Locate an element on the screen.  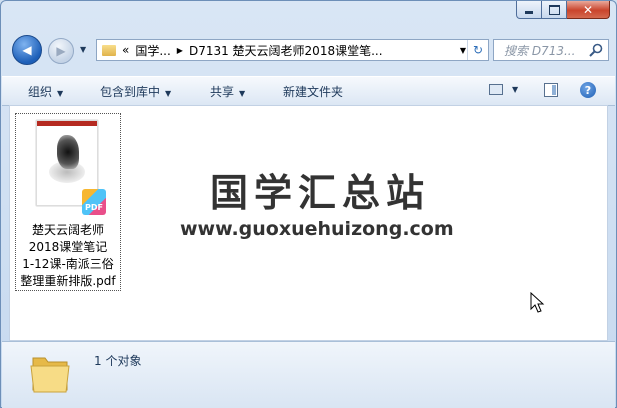
watermark-title: 国学汇总站 is located at coordinates (319, 193).